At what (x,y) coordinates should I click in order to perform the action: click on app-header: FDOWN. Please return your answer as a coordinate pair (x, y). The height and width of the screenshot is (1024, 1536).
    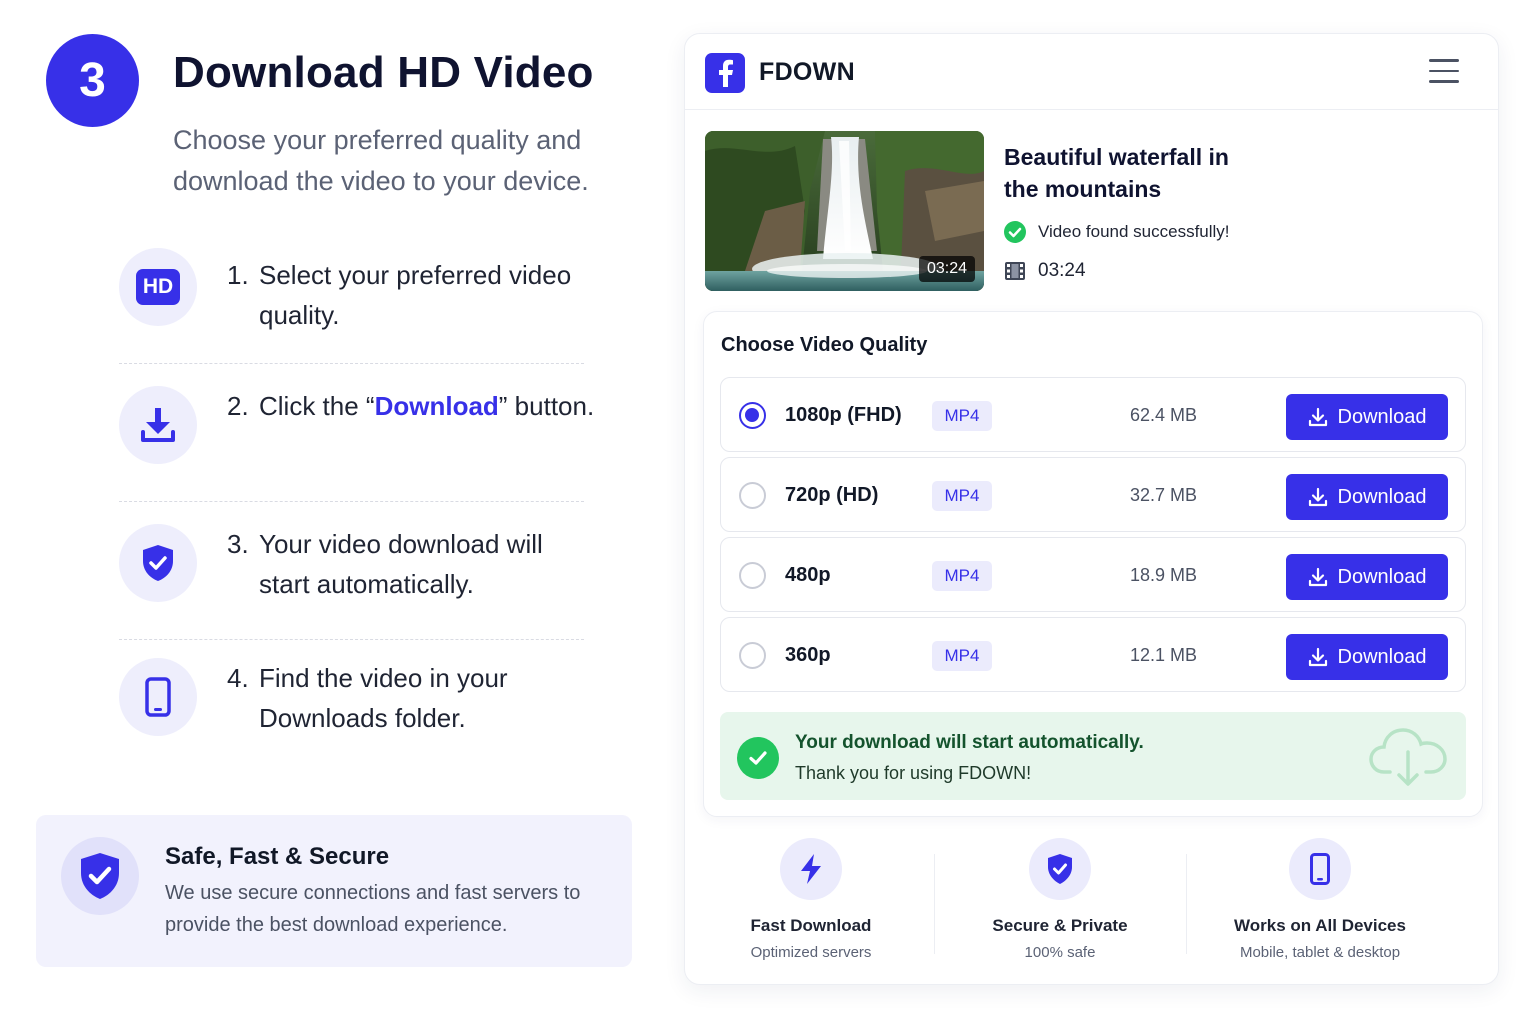
    Looking at the image, I should click on (1091, 72).